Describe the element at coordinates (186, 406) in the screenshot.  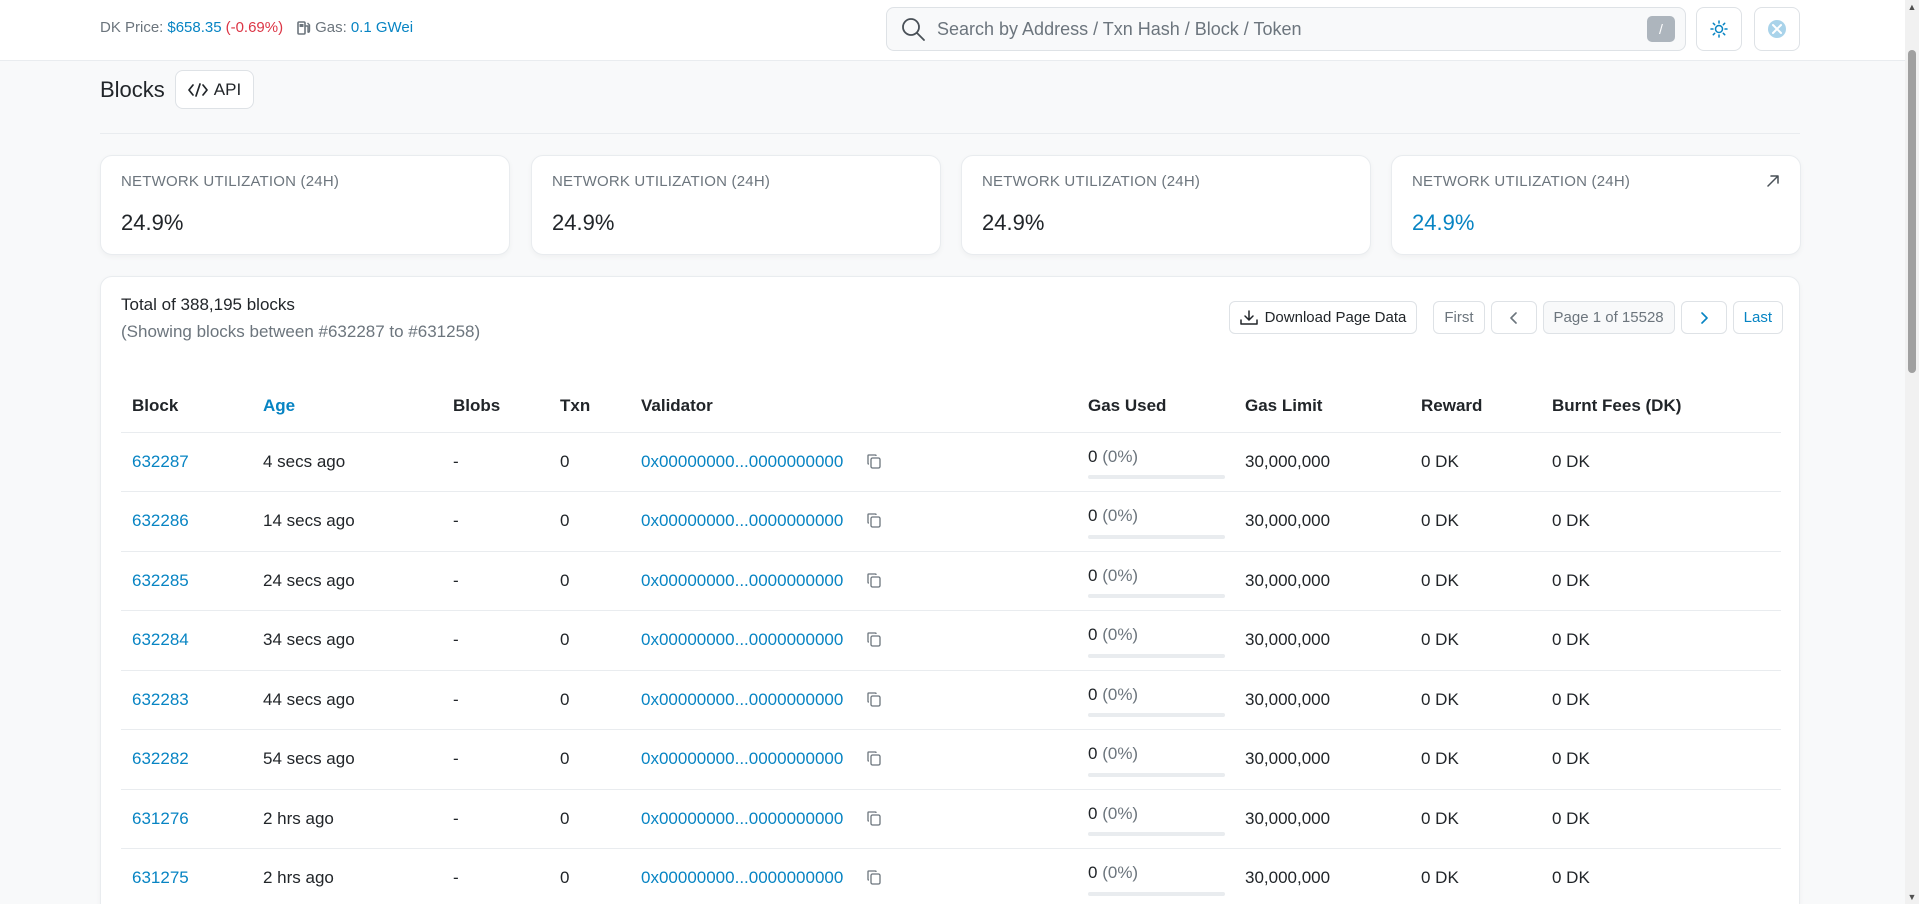
I see `column-header-block: Block` at that location.